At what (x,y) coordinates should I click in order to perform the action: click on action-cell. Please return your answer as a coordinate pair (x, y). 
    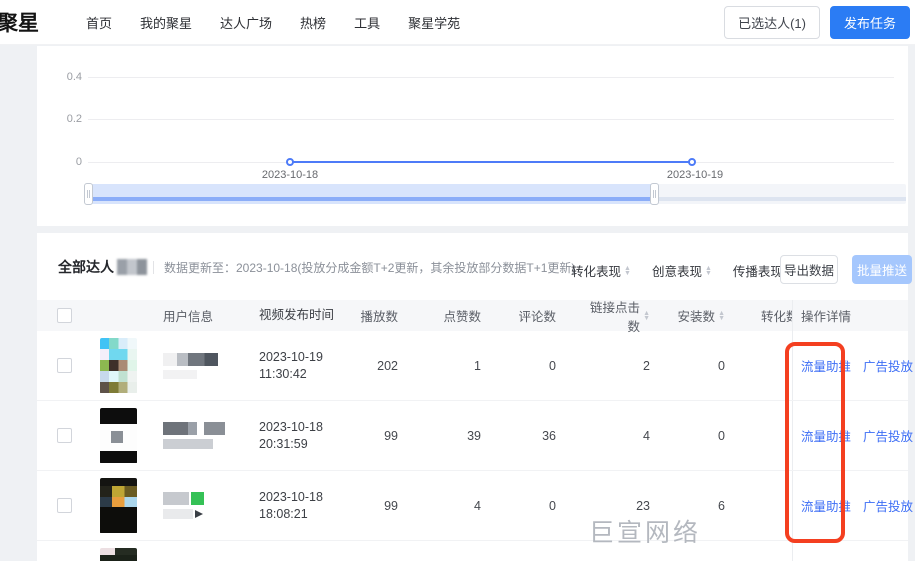
    Looking at the image, I should click on (850, 551).